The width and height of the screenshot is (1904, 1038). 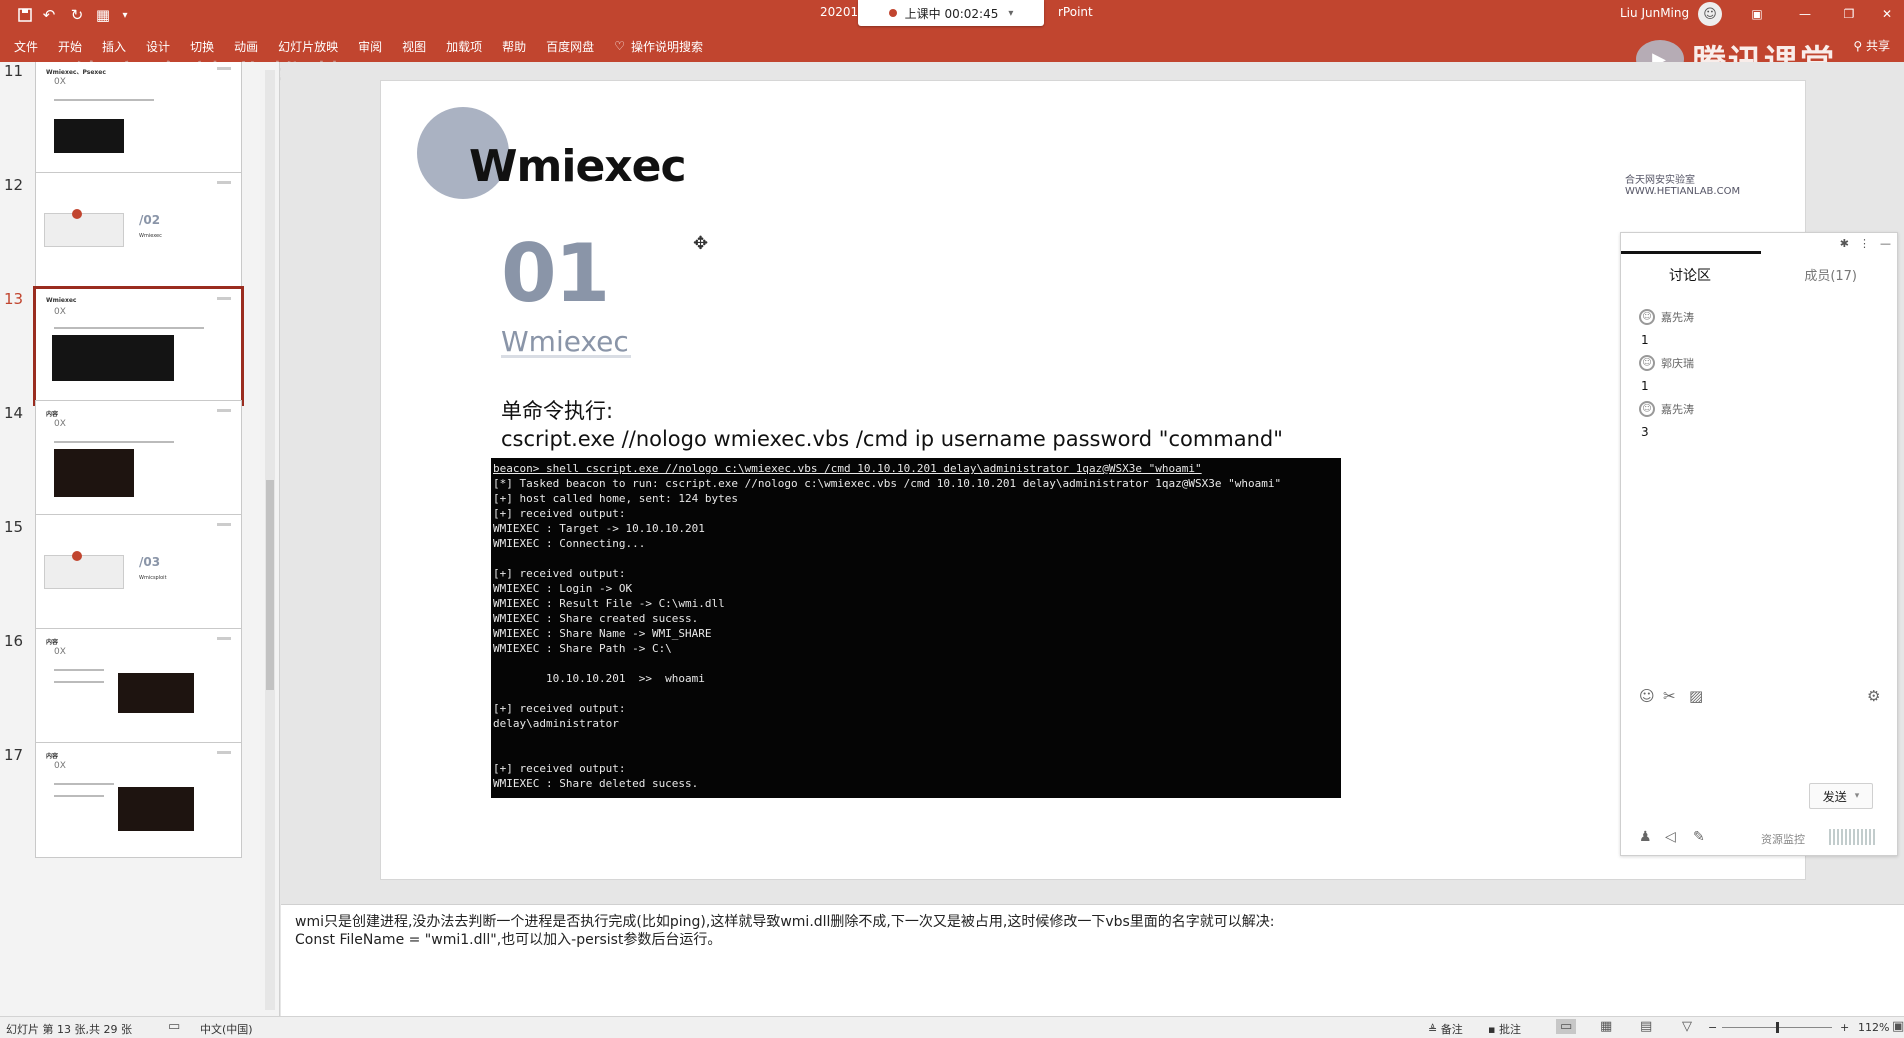 I want to click on speaker-icon: ◁, so click(x=1670, y=837).